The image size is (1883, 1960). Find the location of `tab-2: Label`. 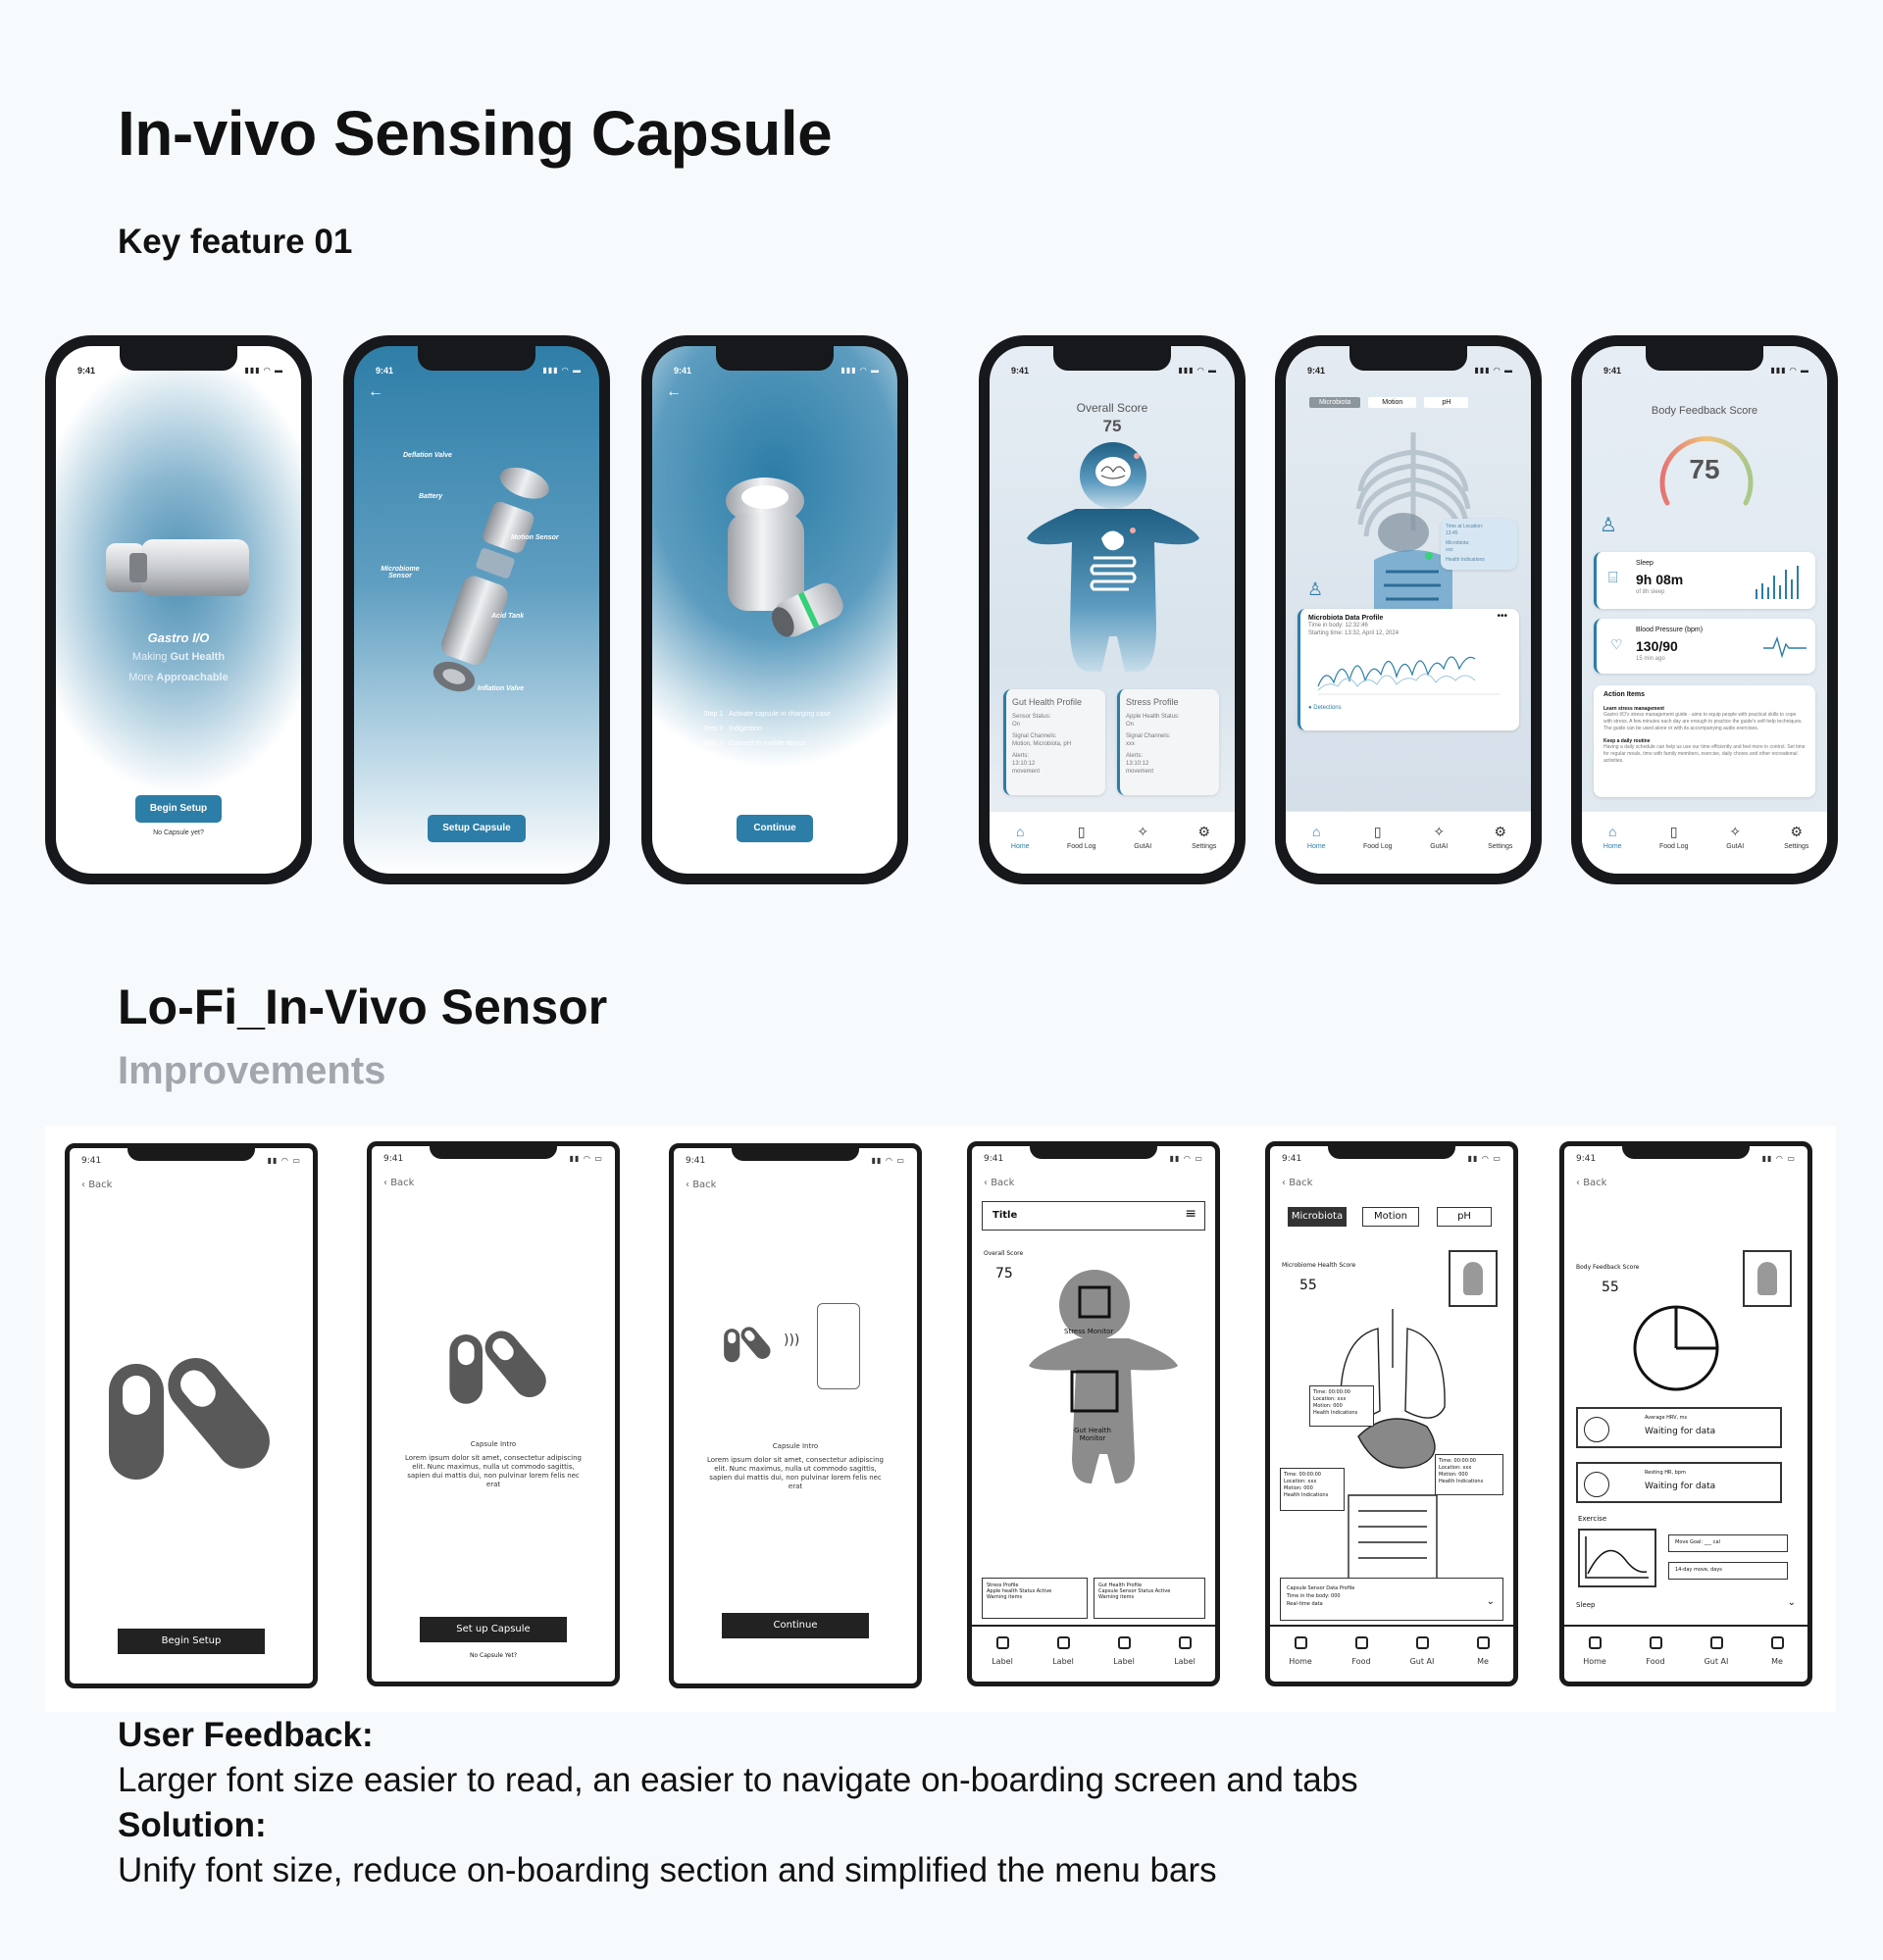

tab-2: Label is located at coordinates (1063, 1659).